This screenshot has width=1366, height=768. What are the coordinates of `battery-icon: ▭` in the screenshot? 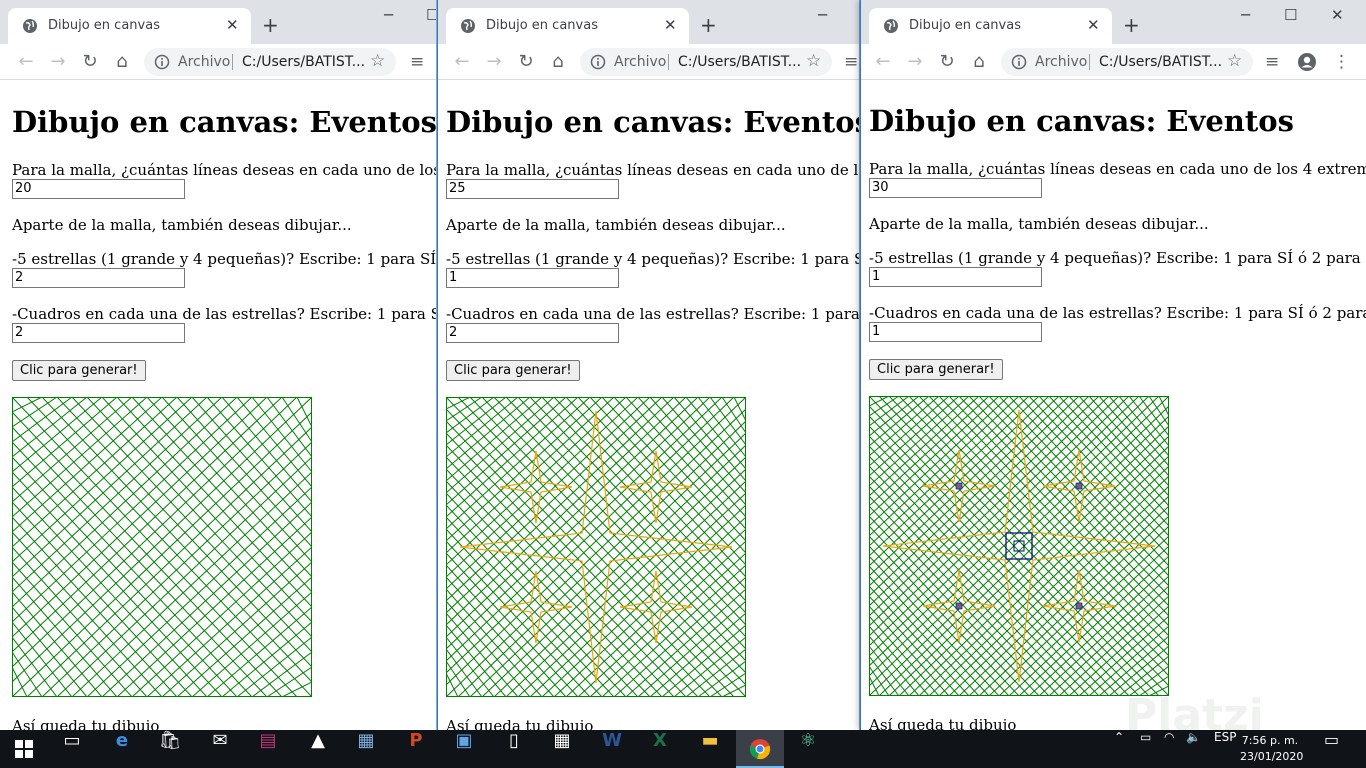 It's located at (1145, 749).